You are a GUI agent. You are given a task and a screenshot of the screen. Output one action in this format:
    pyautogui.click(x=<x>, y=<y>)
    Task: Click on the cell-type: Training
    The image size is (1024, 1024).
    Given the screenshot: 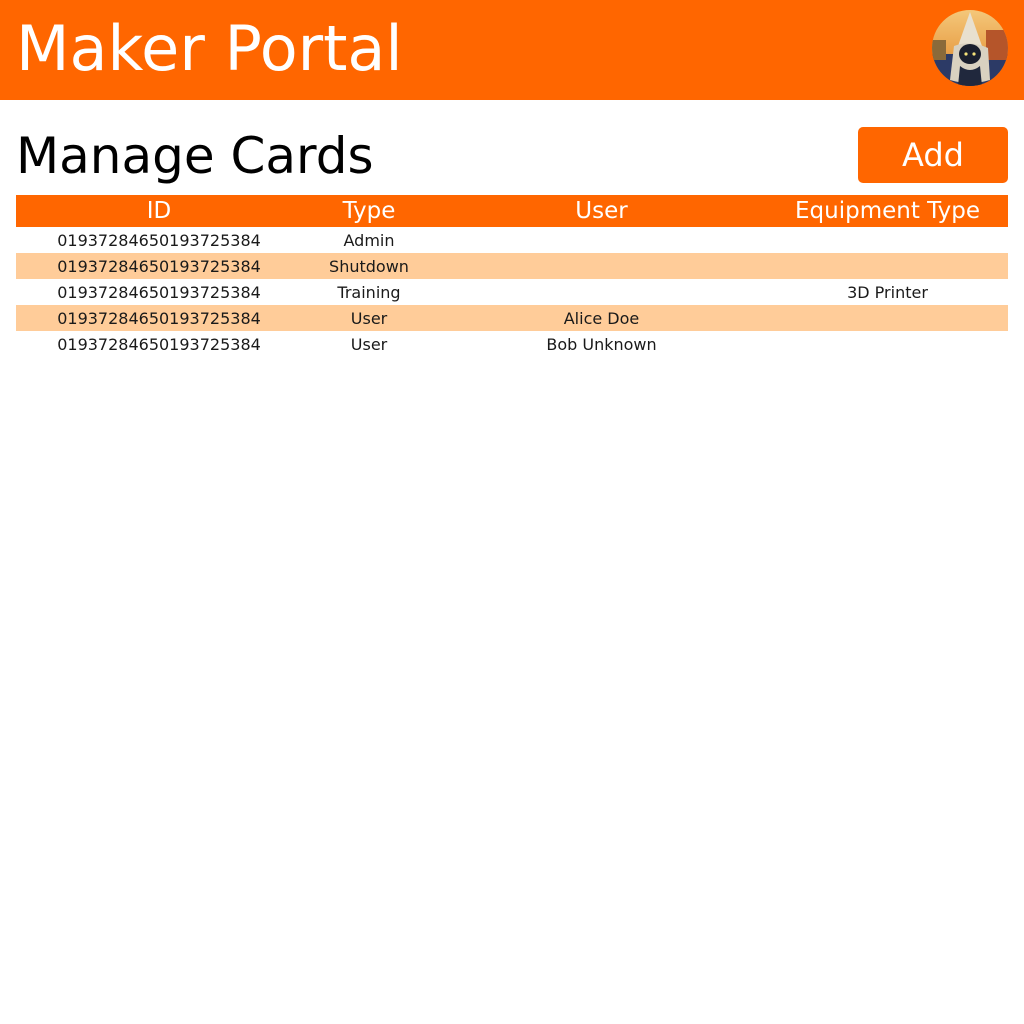 What is the action you would take?
    pyautogui.click(x=369, y=292)
    